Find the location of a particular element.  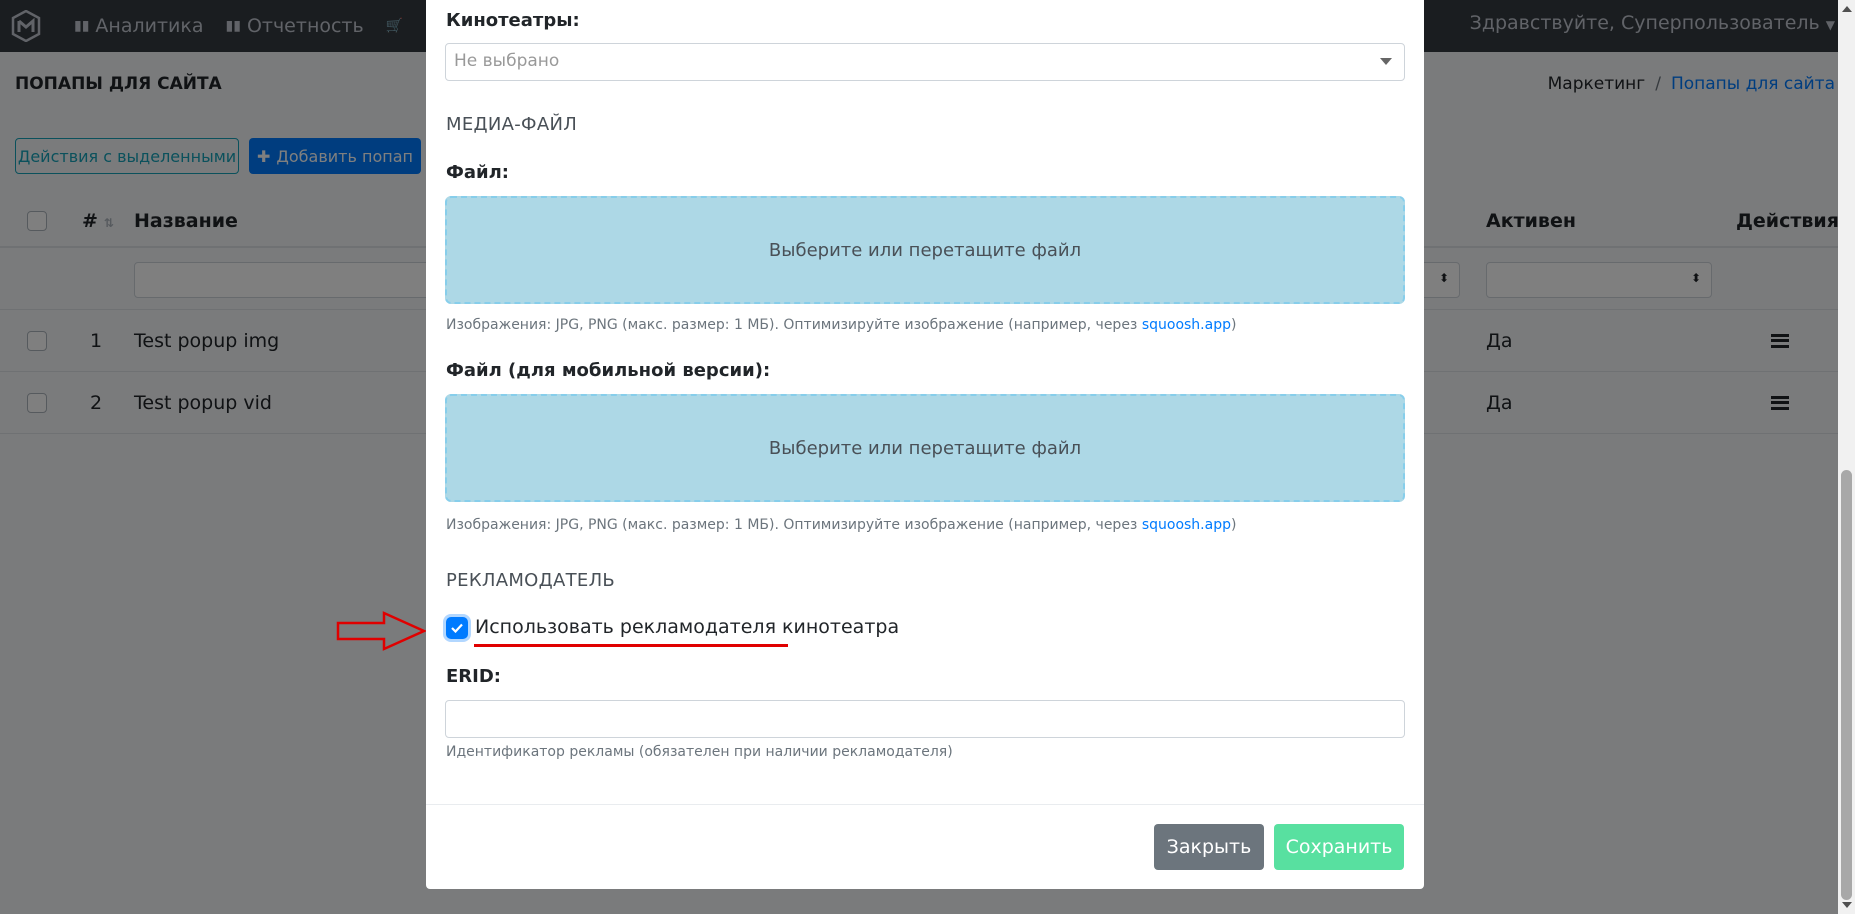

annotation-underline is located at coordinates (631, 645).